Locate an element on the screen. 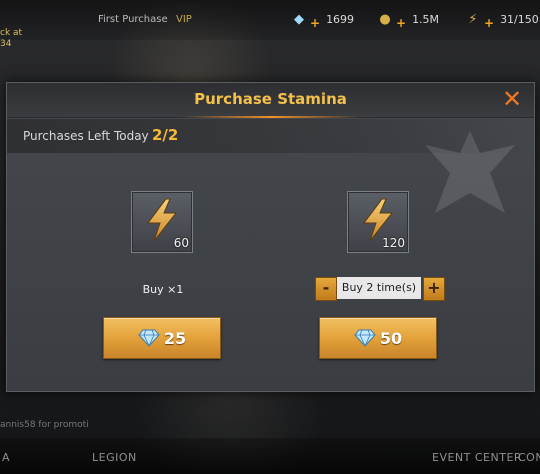 The image size is (540, 474). stamina-item-slot: 60 is located at coordinates (162, 222).